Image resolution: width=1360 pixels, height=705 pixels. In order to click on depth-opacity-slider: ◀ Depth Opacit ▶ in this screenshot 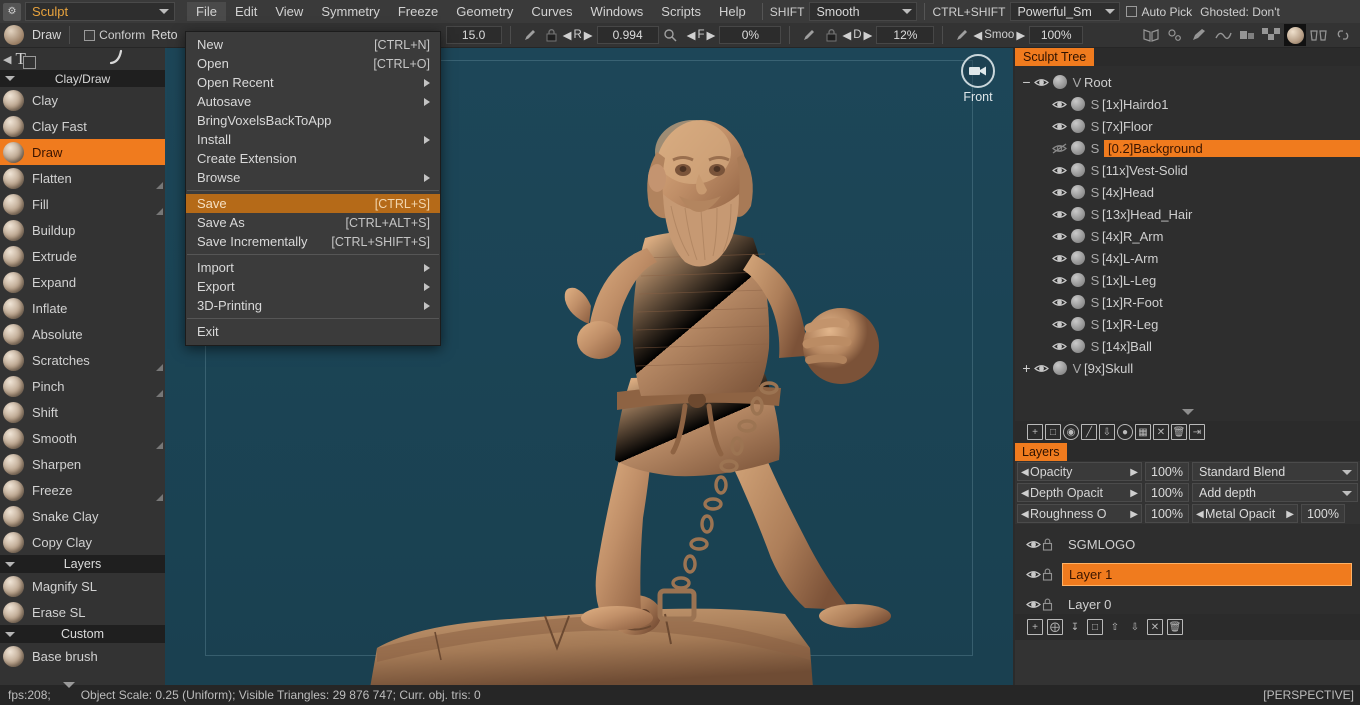, I will do `click(1079, 492)`.